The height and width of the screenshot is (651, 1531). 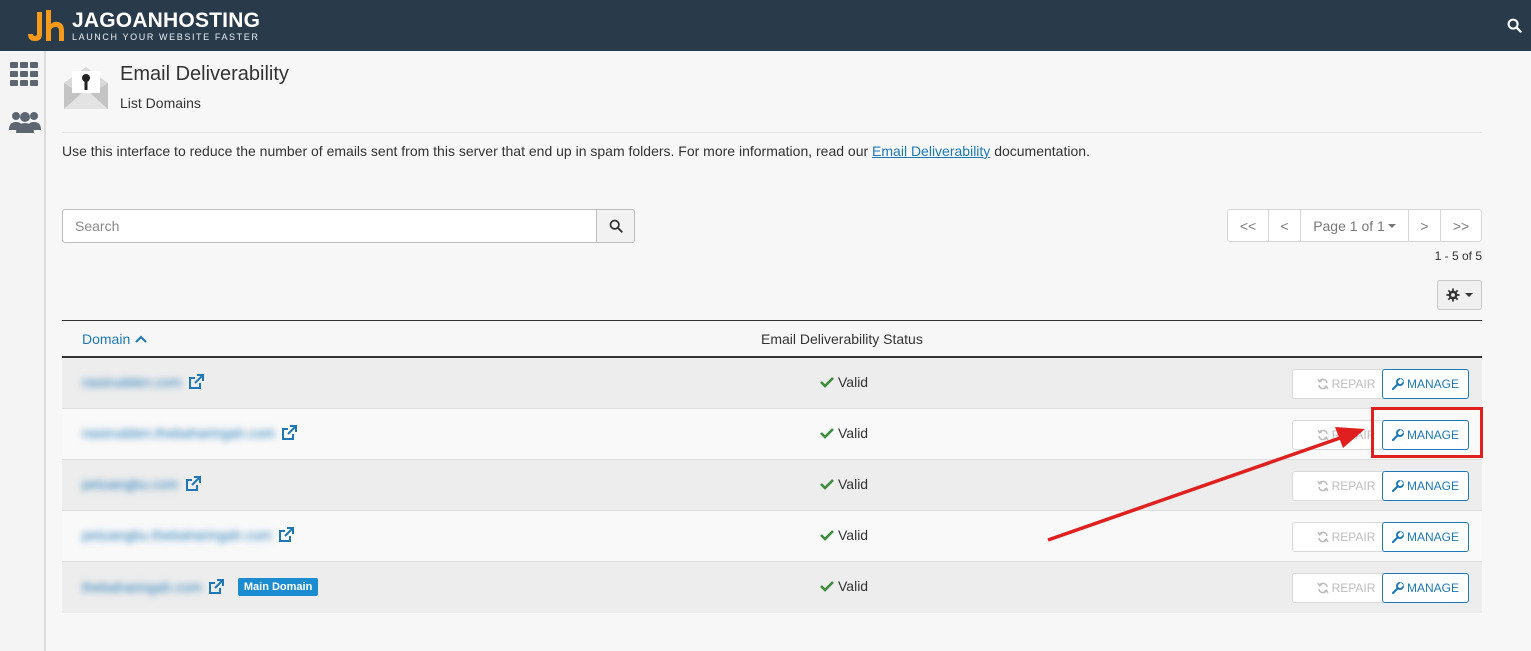 What do you see at coordinates (1427, 432) in the screenshot?
I see `annotation-highlight-box` at bounding box center [1427, 432].